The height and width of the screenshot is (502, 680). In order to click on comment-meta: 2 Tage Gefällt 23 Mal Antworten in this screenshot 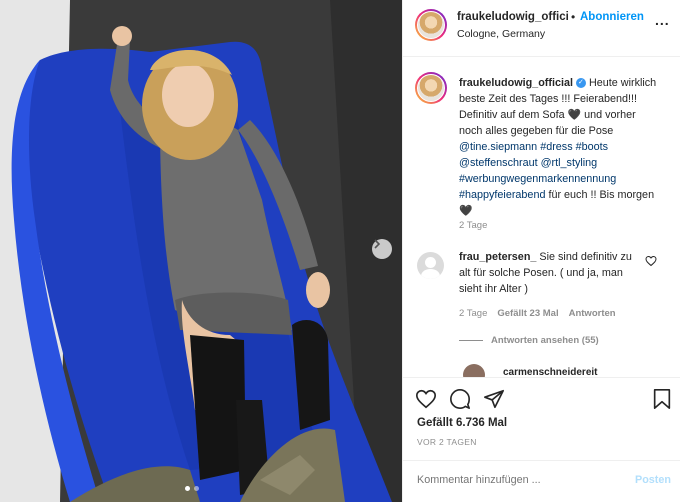, I will do `click(537, 313)`.